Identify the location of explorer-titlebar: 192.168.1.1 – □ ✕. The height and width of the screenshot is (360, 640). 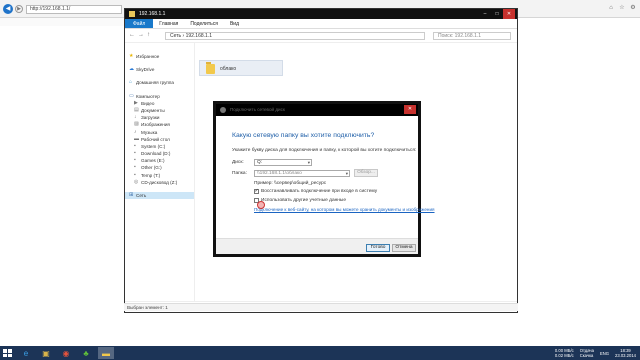
(321, 14).